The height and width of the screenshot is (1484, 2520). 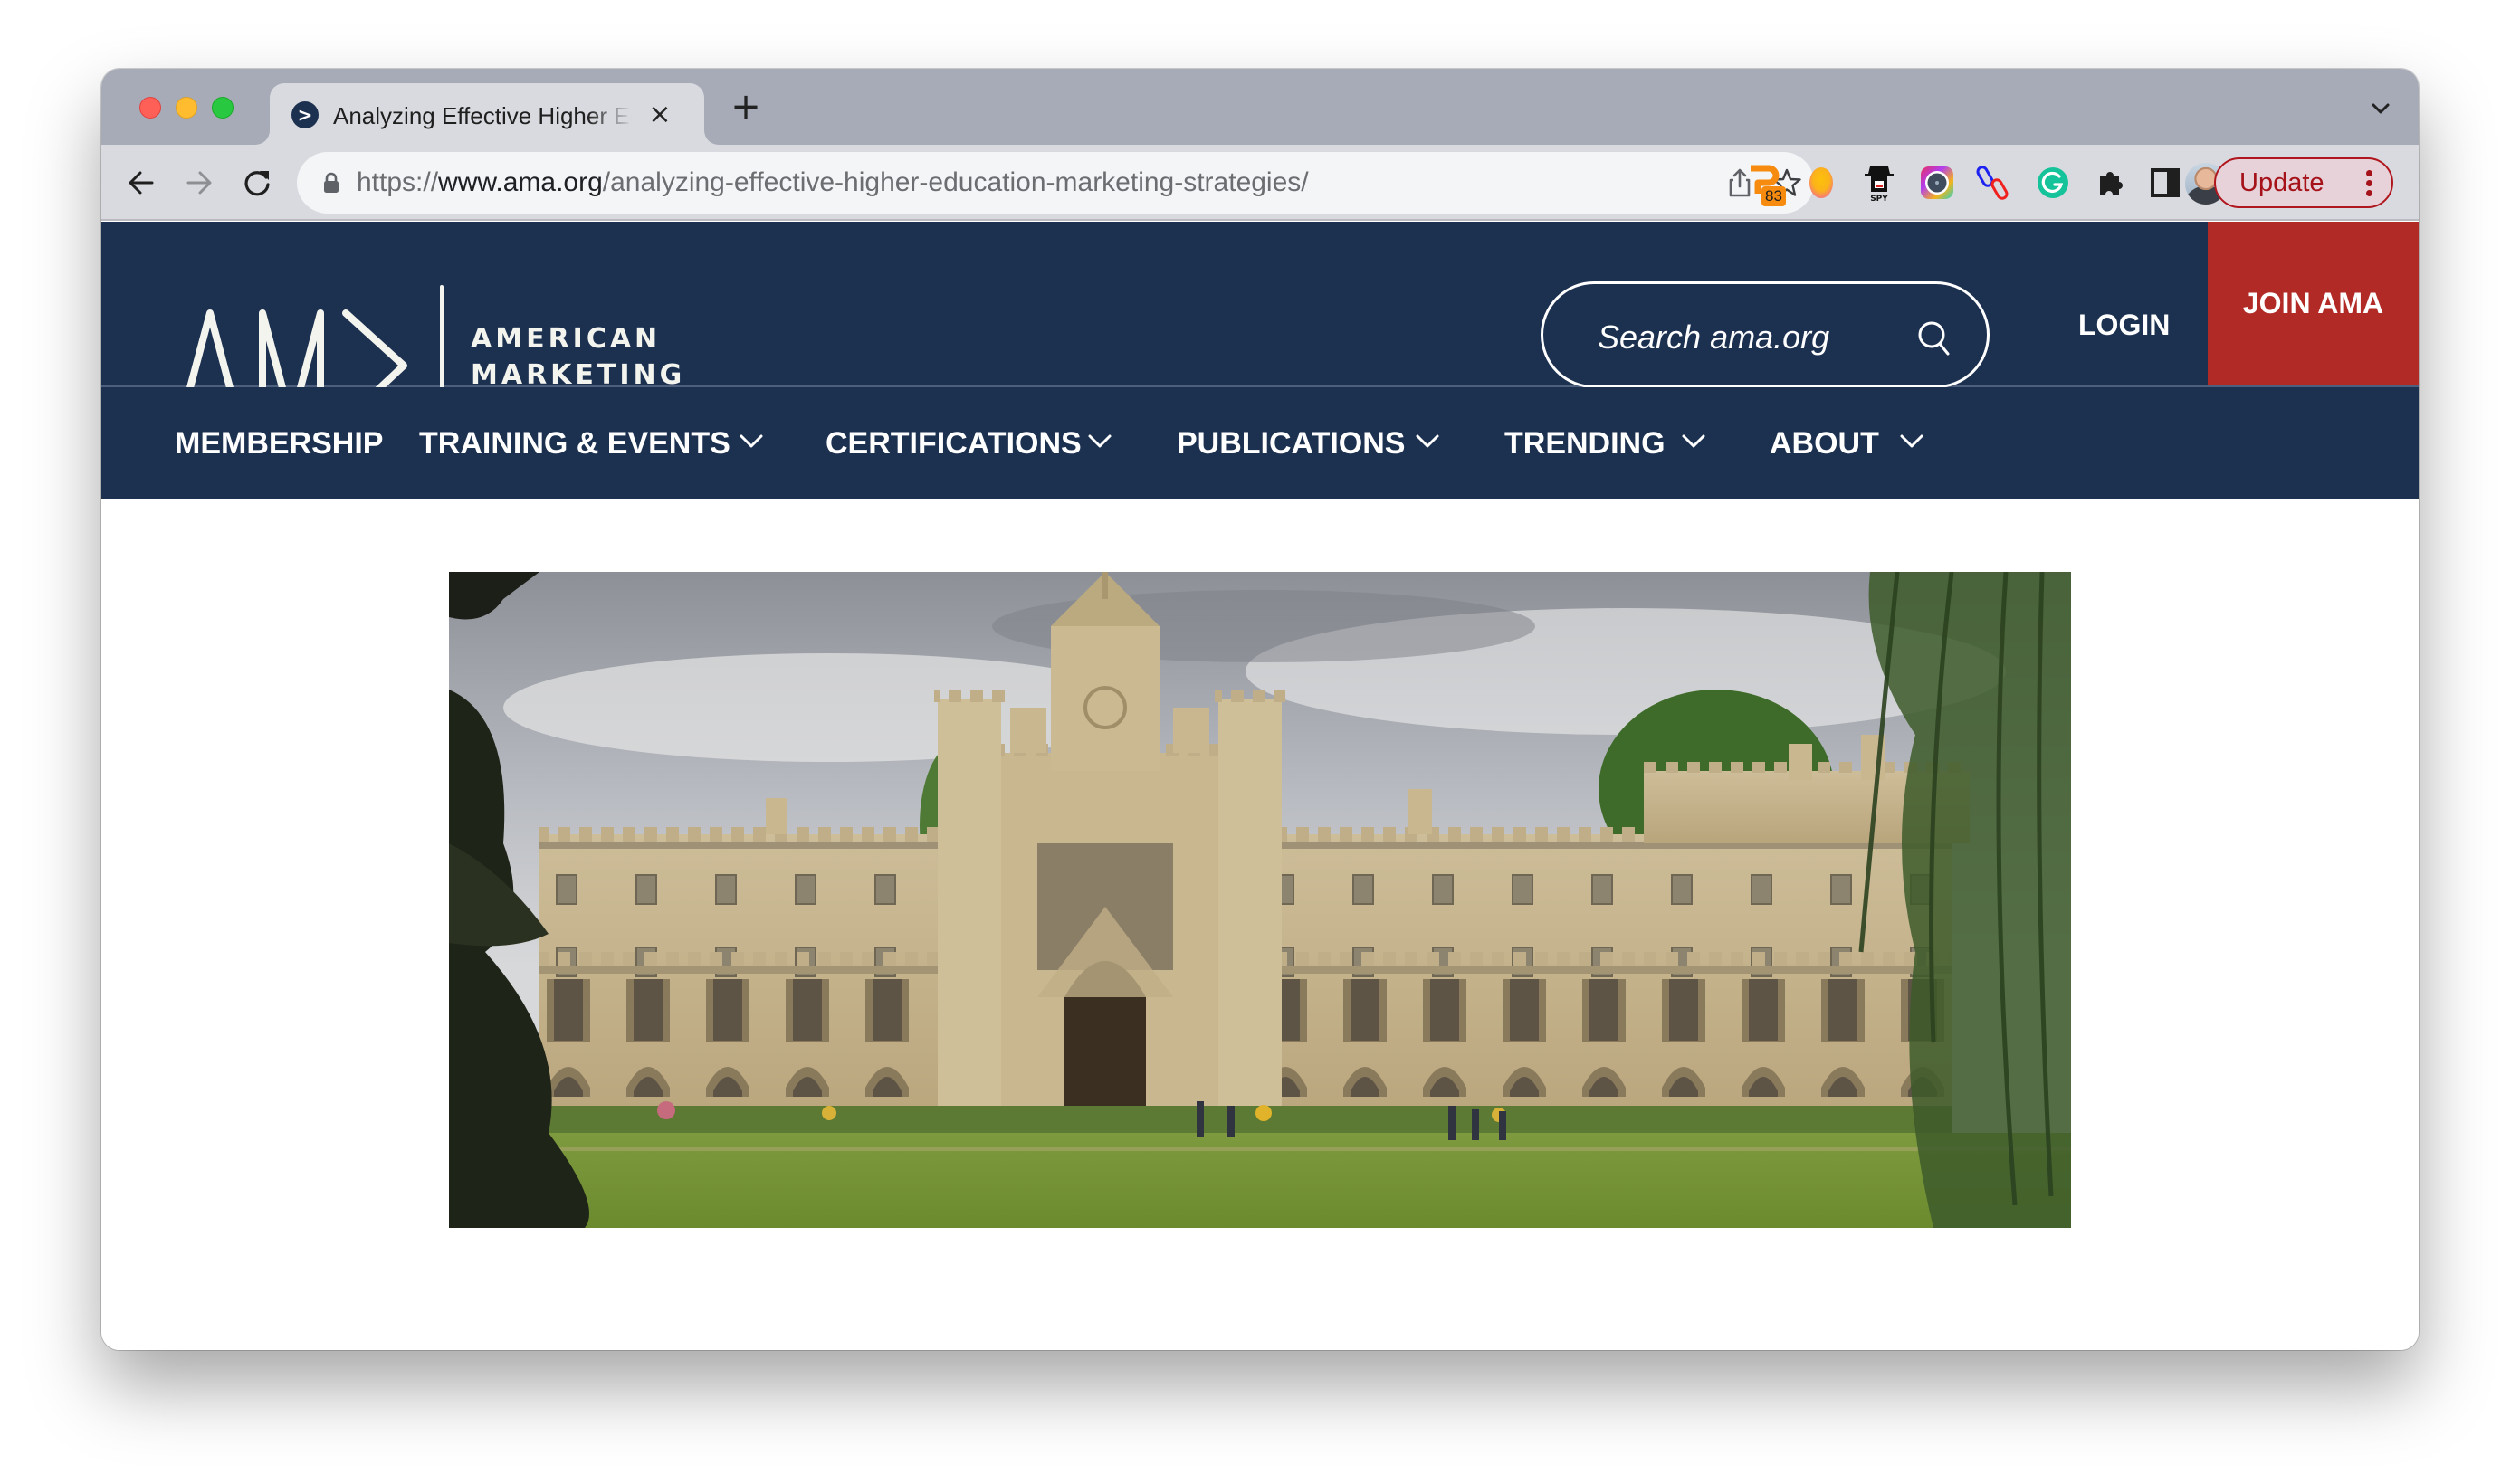 I want to click on trending-chevron-down-icon, so click(x=1693, y=442).